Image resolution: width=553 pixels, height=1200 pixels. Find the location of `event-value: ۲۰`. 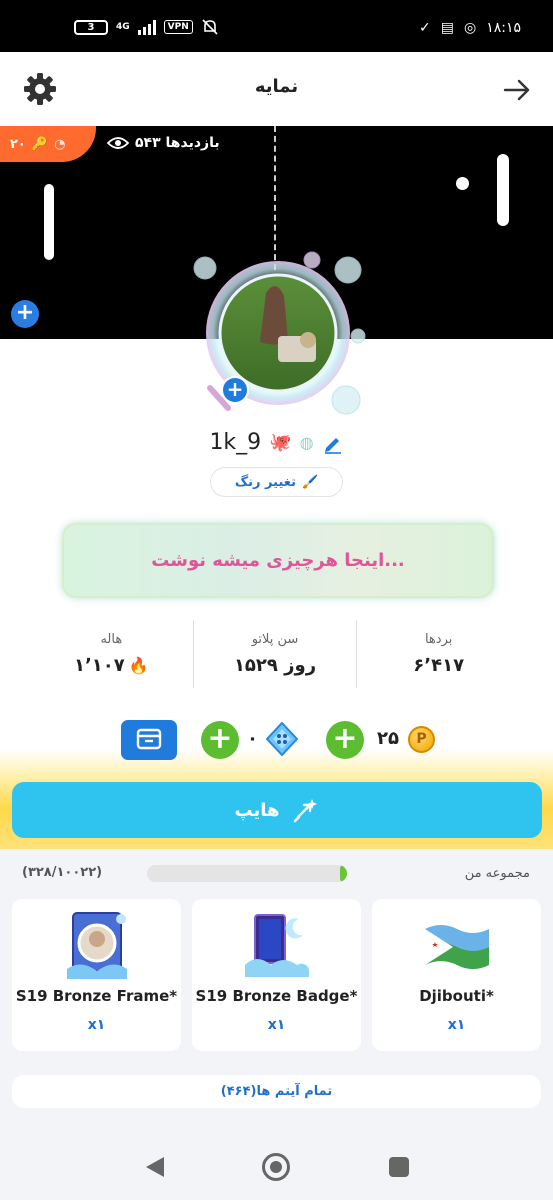

event-value: ۲۰ is located at coordinates (18, 144).